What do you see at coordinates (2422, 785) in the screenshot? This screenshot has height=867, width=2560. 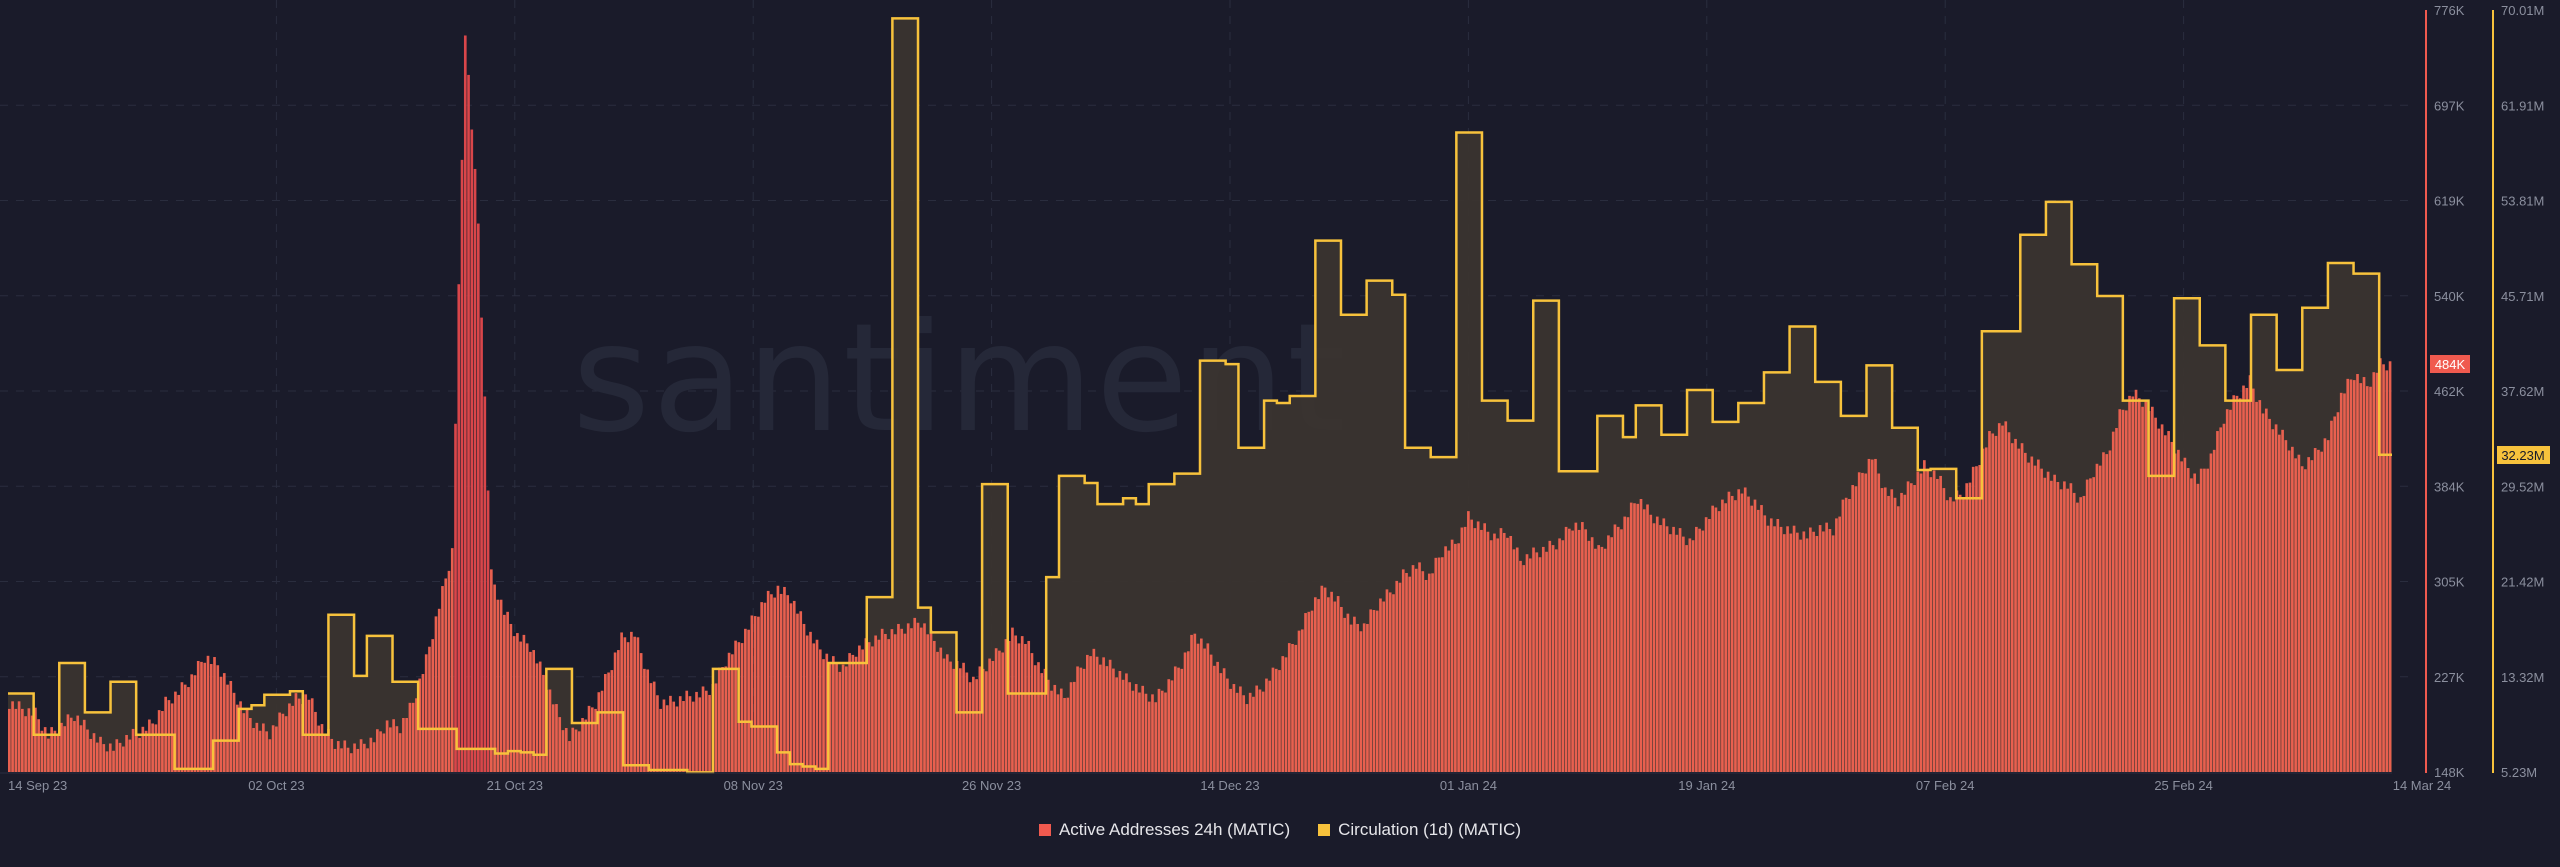 I see `x-tick-label: 14 Mar 24` at bounding box center [2422, 785].